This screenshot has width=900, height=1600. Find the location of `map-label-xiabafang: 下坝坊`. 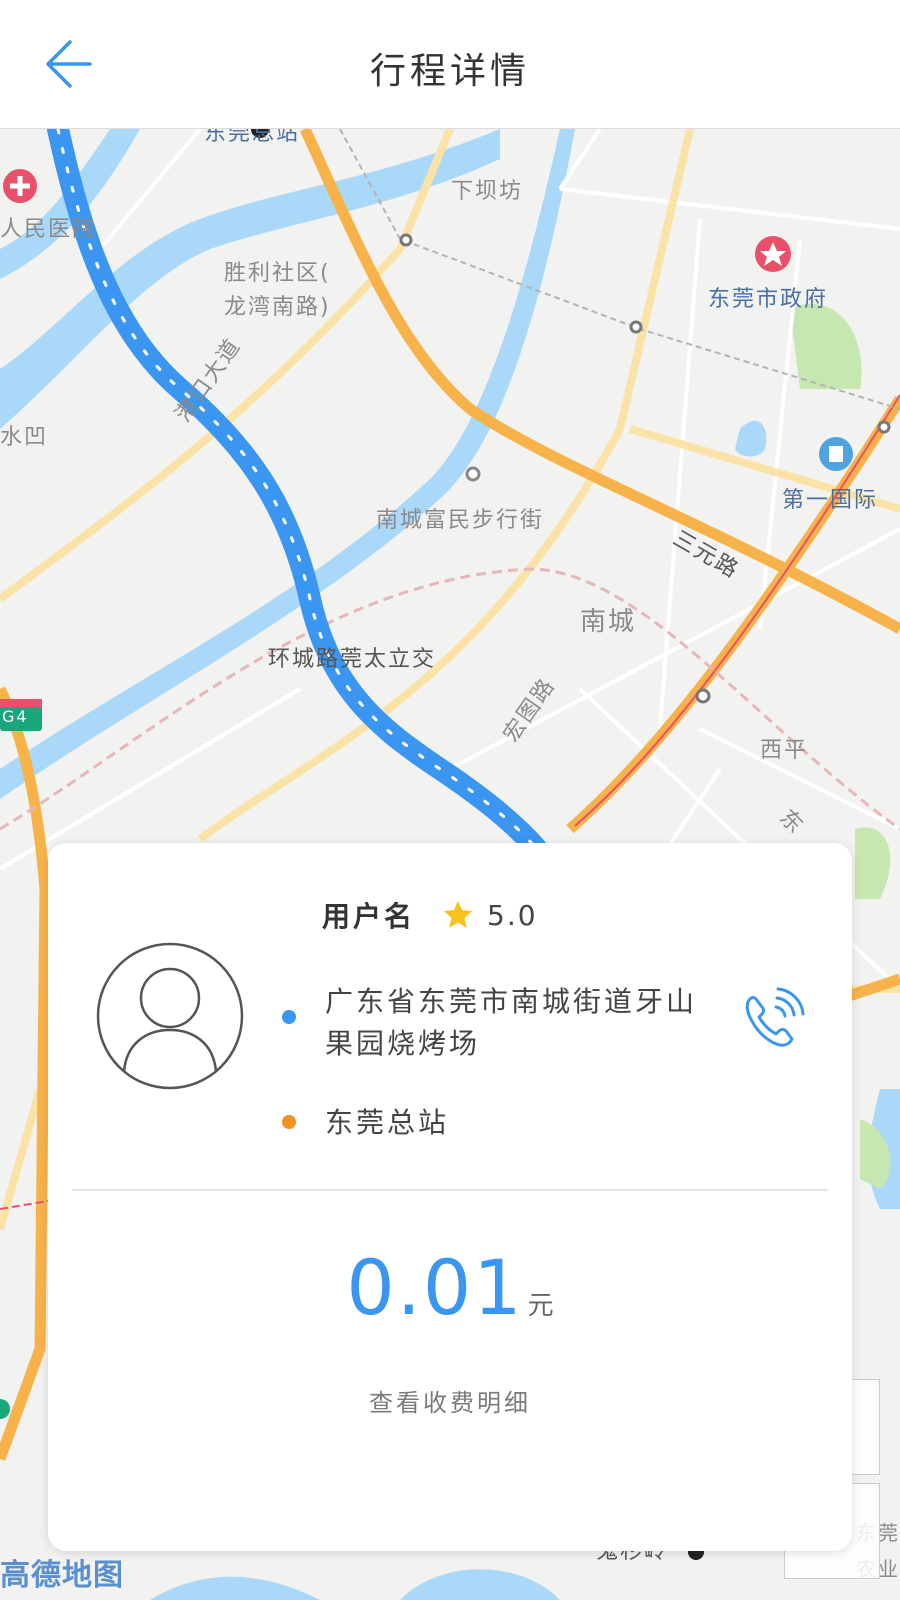

map-label-xiabafang: 下坝坊 is located at coordinates (487, 191).